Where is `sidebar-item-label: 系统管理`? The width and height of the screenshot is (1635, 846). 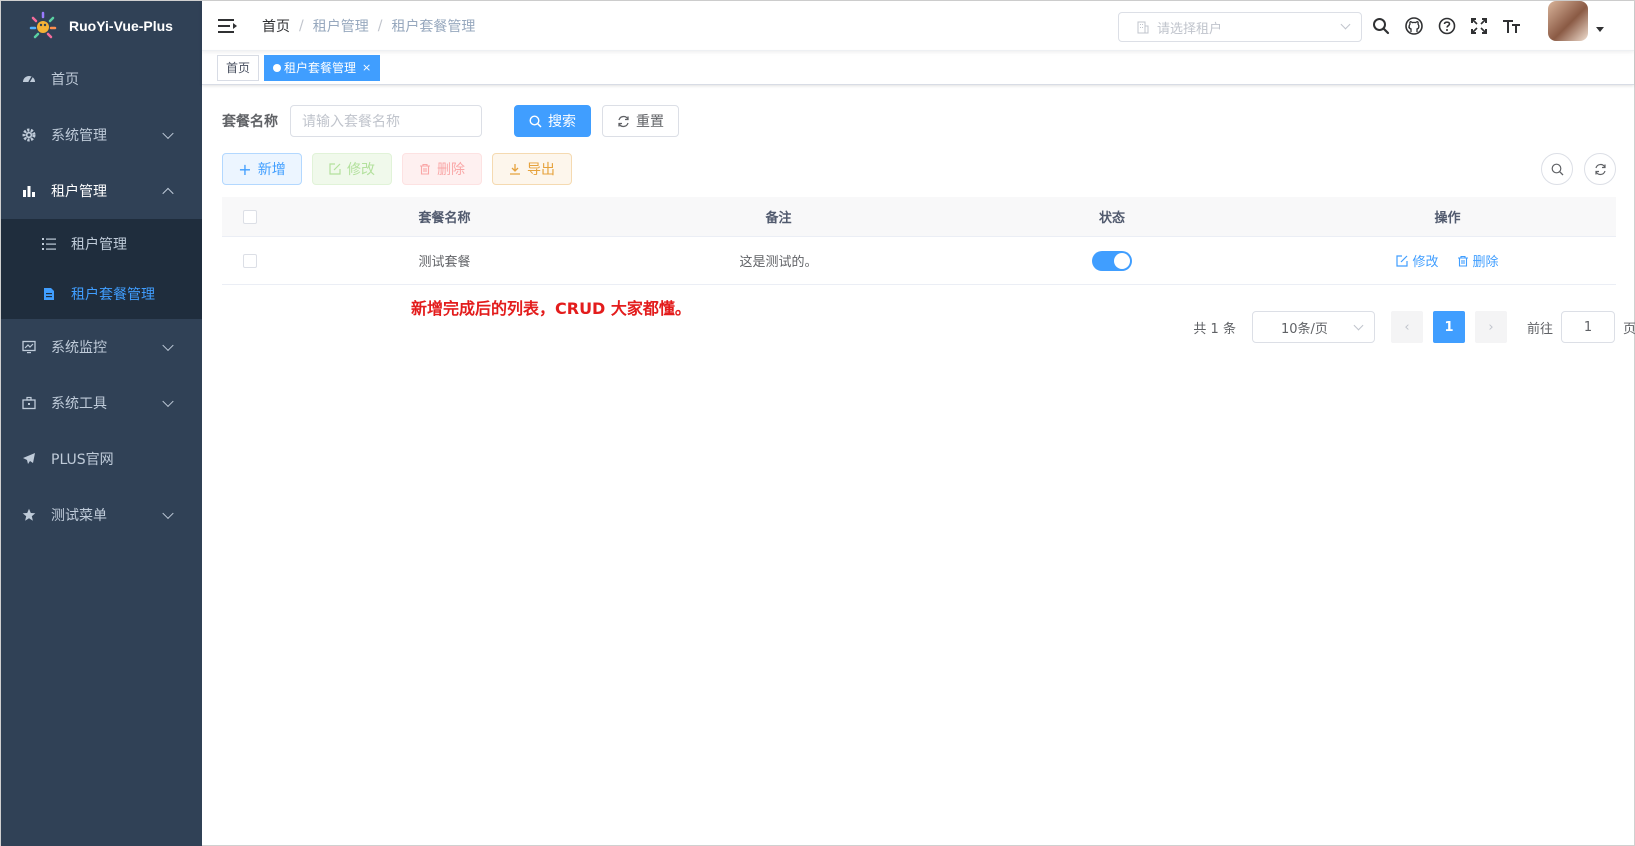 sidebar-item-label: 系统管理 is located at coordinates (79, 136).